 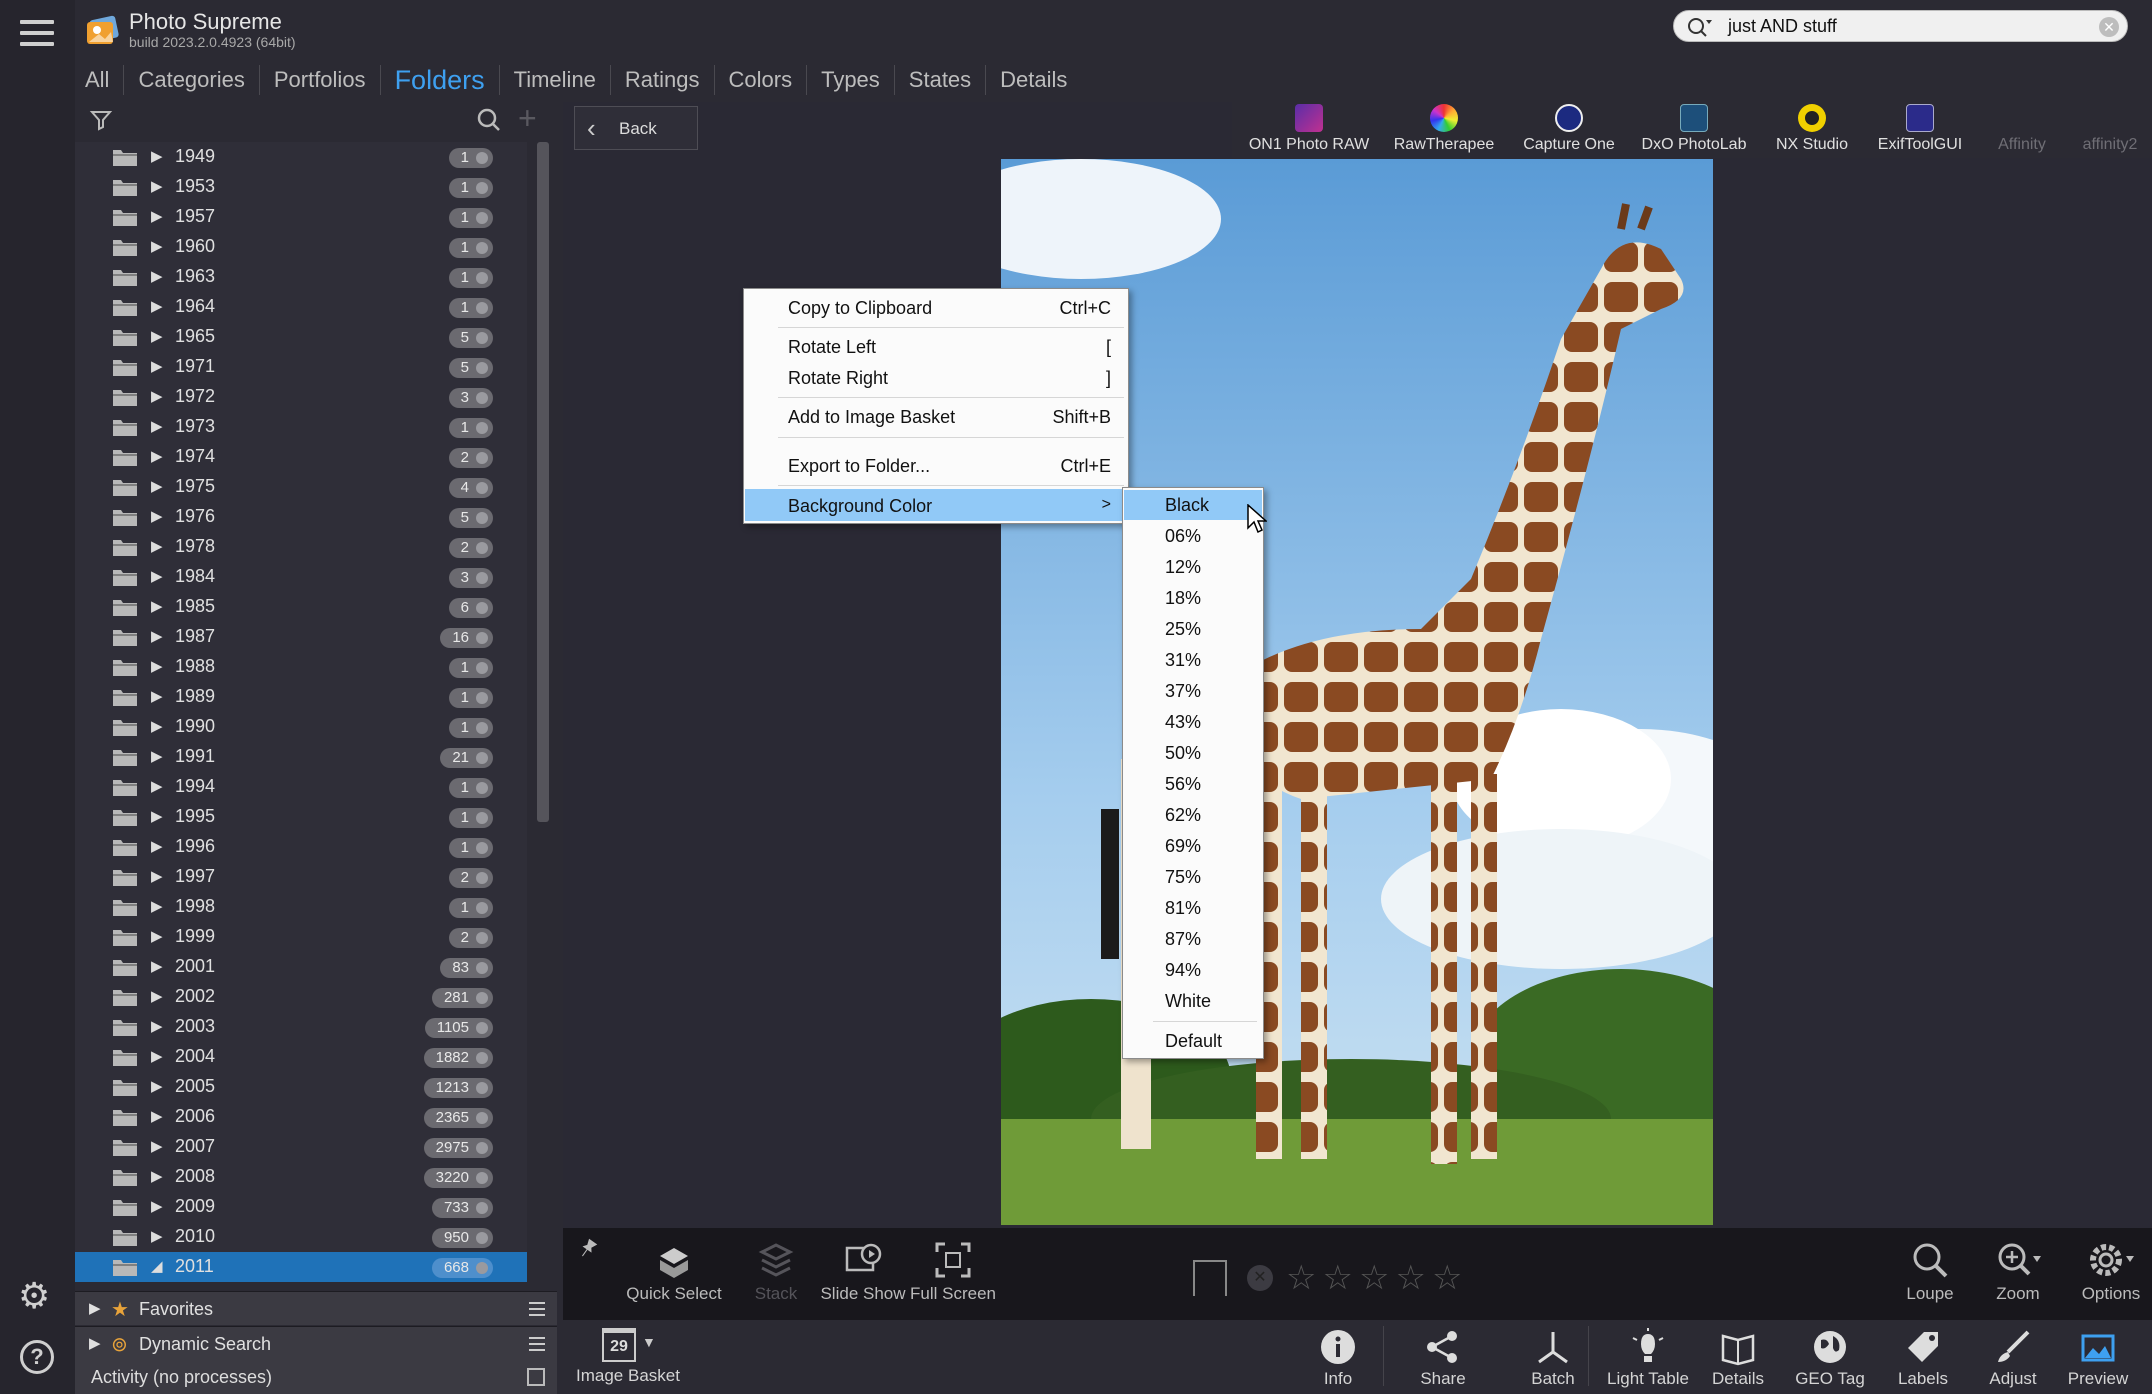 What do you see at coordinates (301, 367) in the screenshot?
I see `folder-row-1971: ▶ 1971 5` at bounding box center [301, 367].